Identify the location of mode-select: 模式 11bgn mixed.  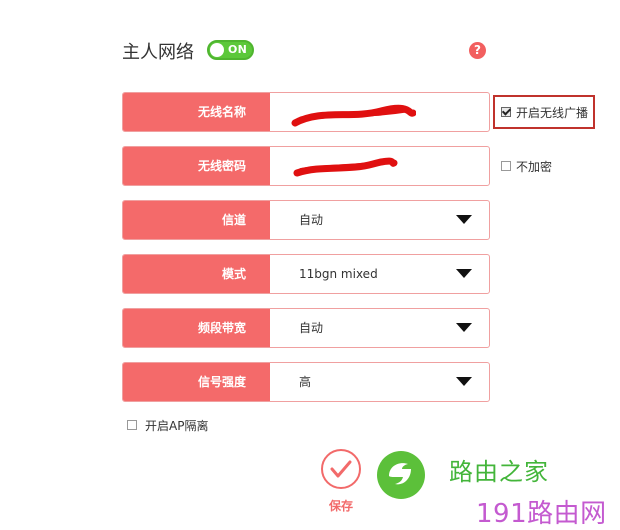
(306, 274).